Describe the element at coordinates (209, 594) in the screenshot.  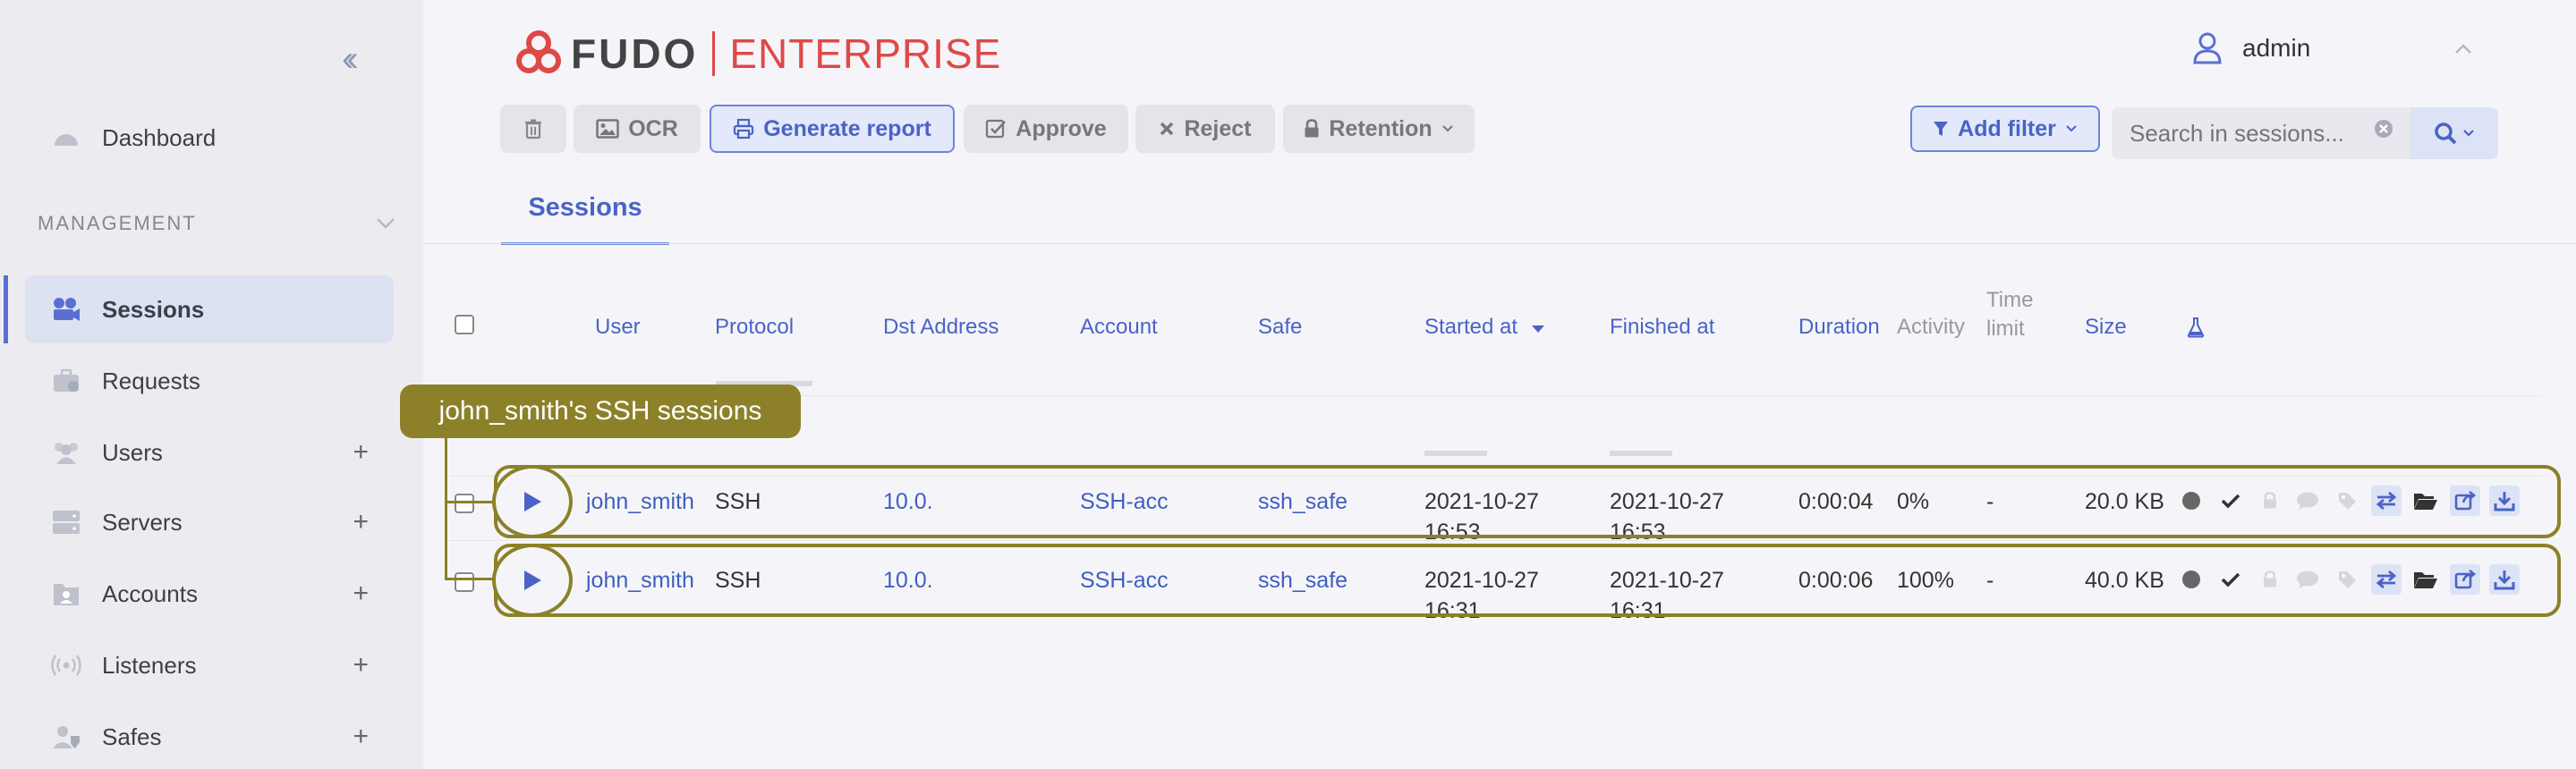
I see `sidebar-item-accounts: Accounts +` at that location.